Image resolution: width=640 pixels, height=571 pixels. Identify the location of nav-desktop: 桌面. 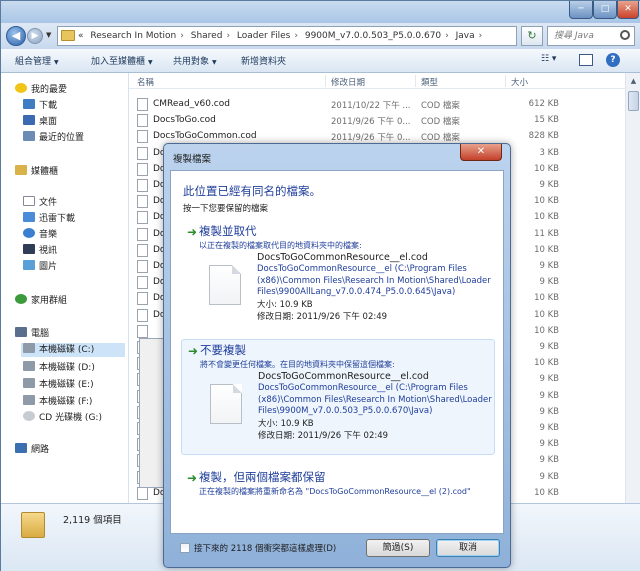
(40, 122).